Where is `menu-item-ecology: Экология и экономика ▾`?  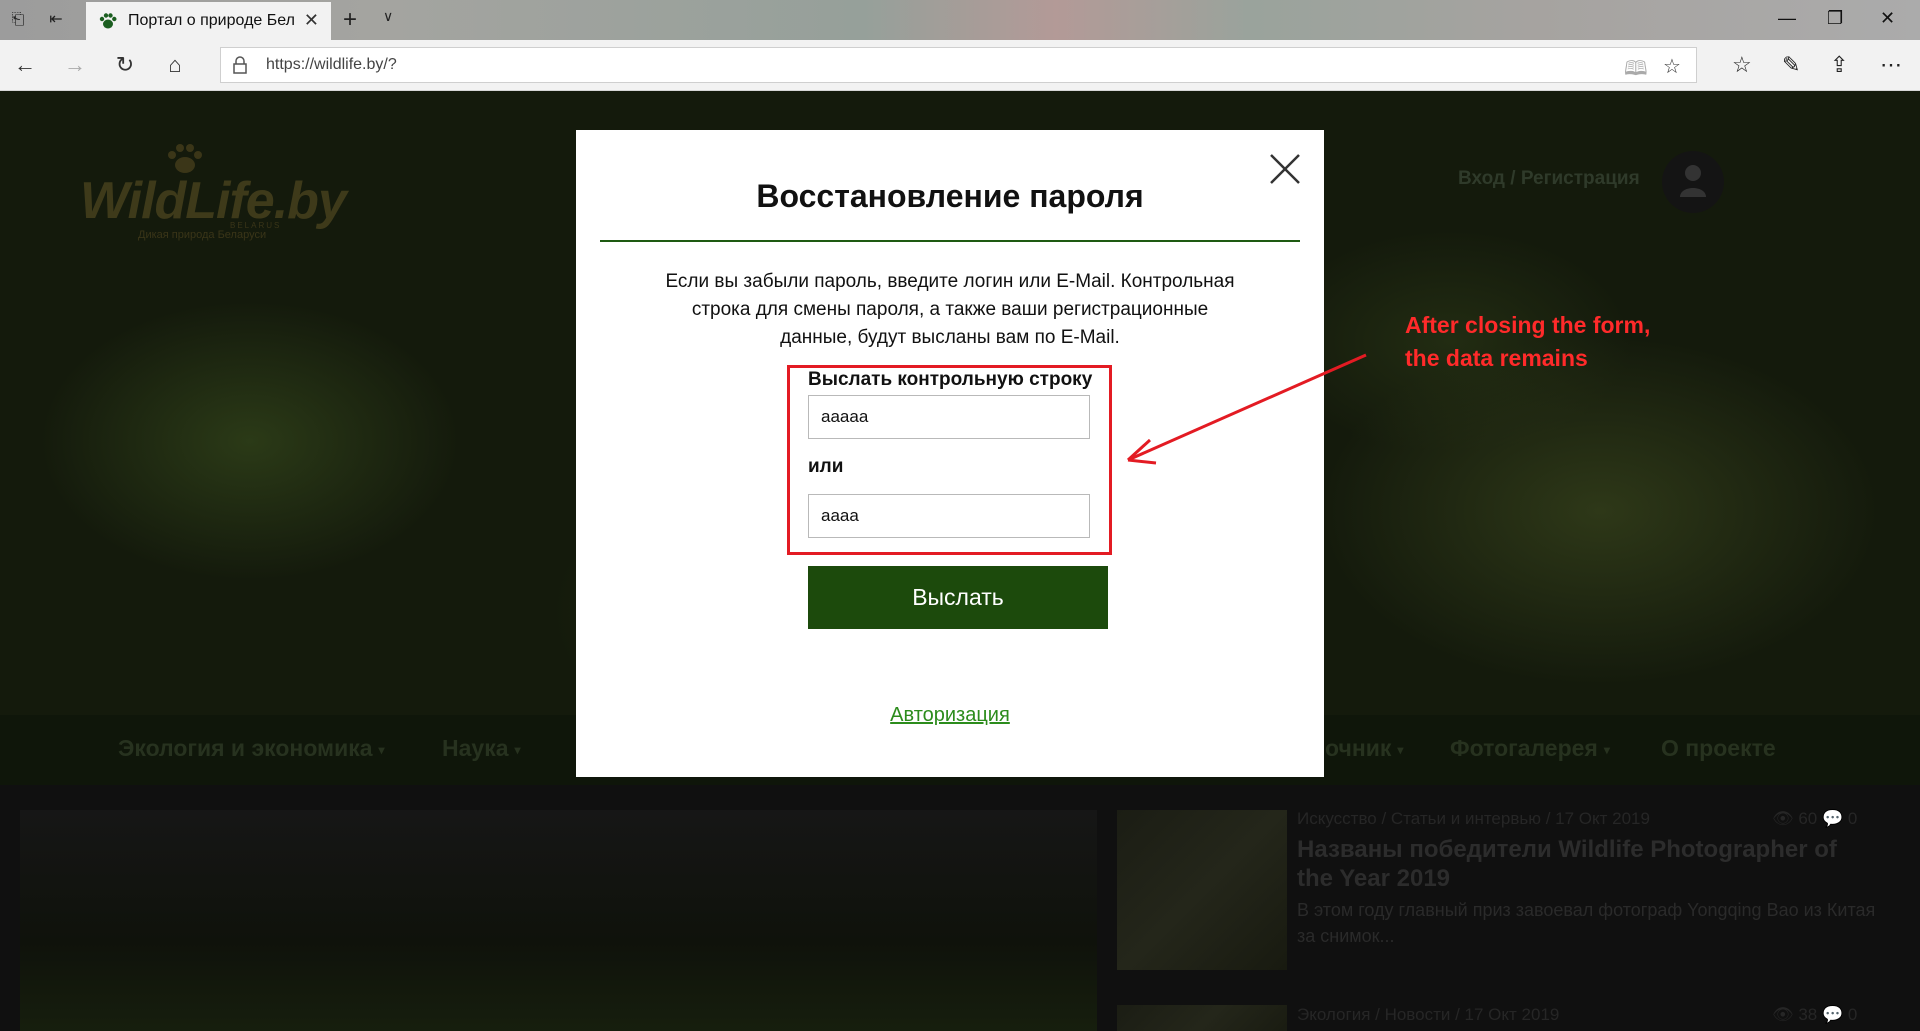 menu-item-ecology: Экология и экономика ▾ is located at coordinates (251, 748).